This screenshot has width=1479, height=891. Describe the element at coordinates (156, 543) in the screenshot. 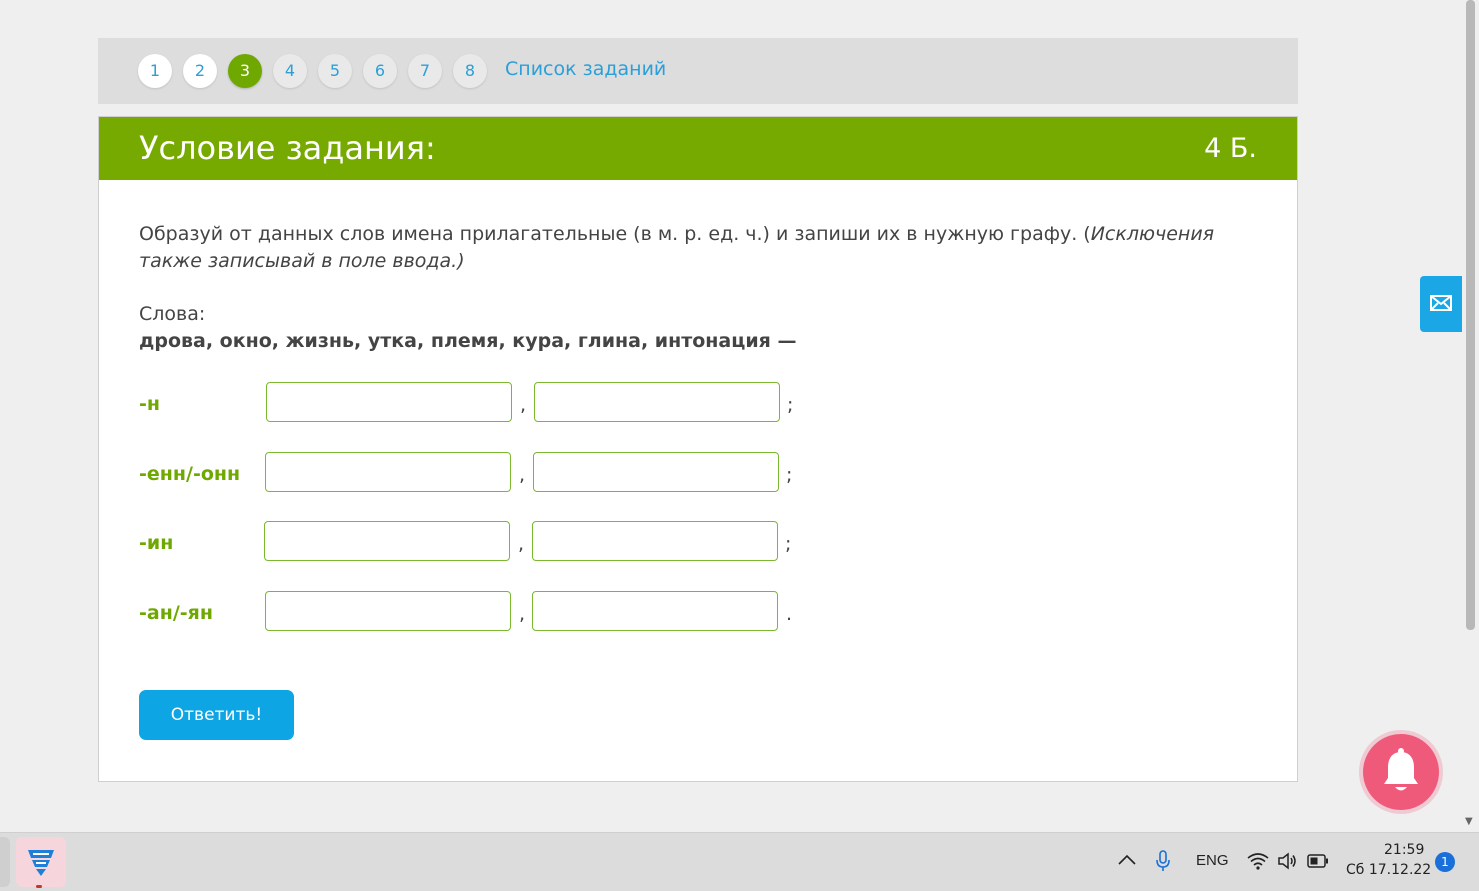

I see `suffix-label: -ин` at that location.